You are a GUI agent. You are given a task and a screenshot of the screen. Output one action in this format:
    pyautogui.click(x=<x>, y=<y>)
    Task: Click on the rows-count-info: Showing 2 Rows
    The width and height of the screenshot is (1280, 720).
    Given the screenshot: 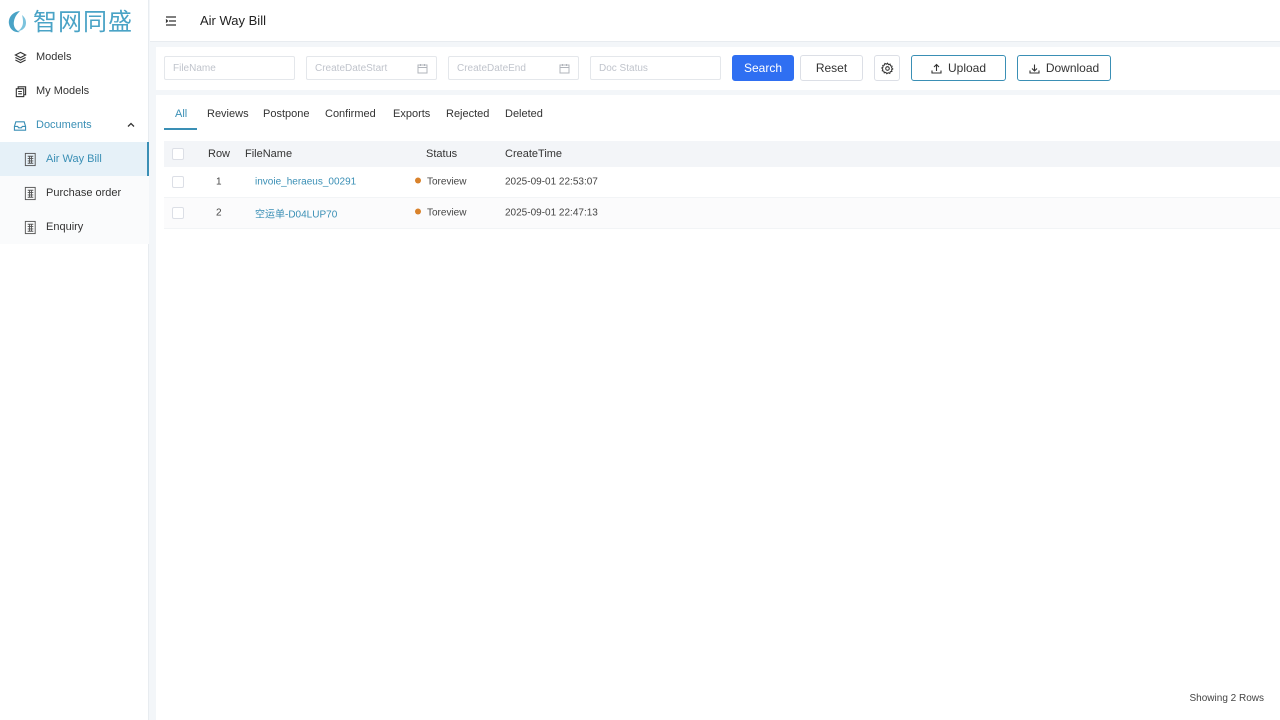 What is the action you would take?
    pyautogui.click(x=1226, y=698)
    